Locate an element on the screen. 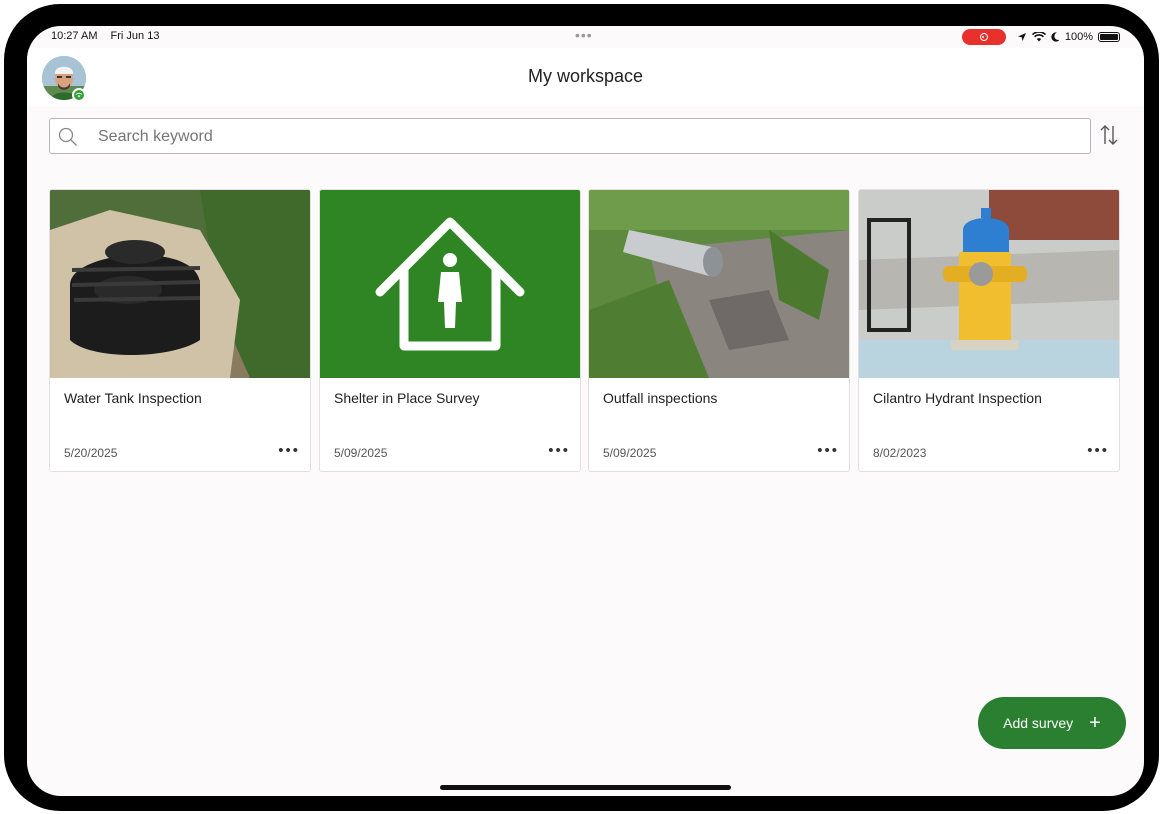 This screenshot has height=814, width=1162. survey-card: Shelter in Place Survey 5/09/2025 ••• is located at coordinates (450, 330).